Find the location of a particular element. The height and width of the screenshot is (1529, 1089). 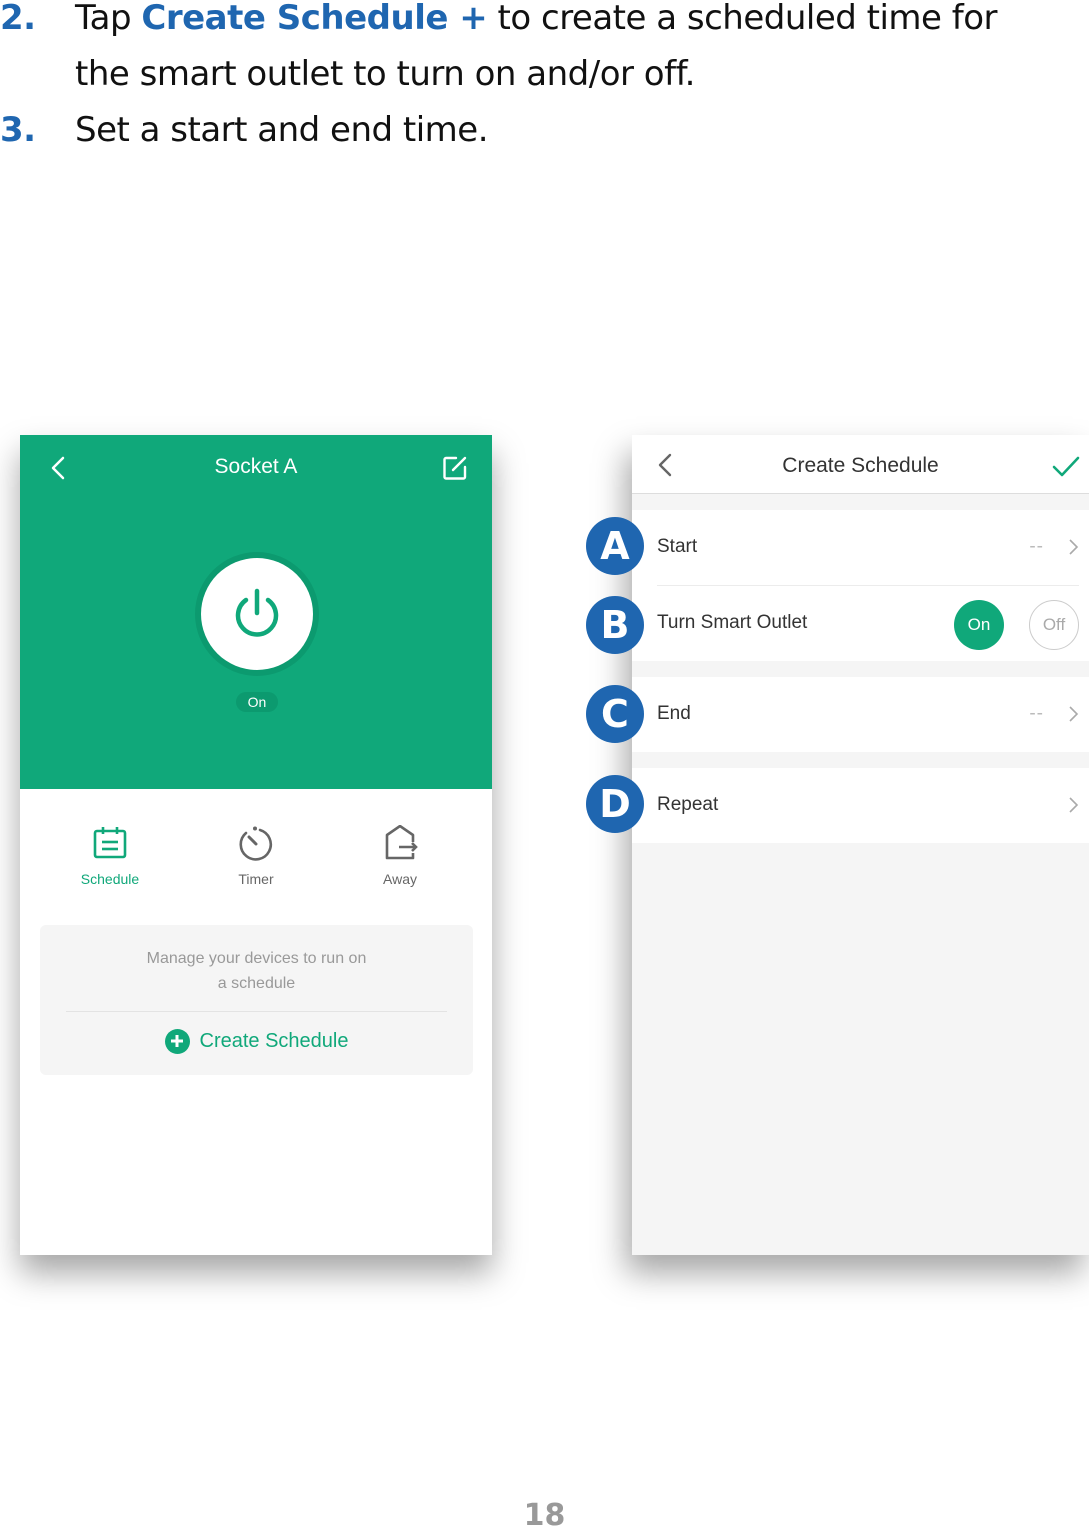

edit-icon is located at coordinates (455, 468).